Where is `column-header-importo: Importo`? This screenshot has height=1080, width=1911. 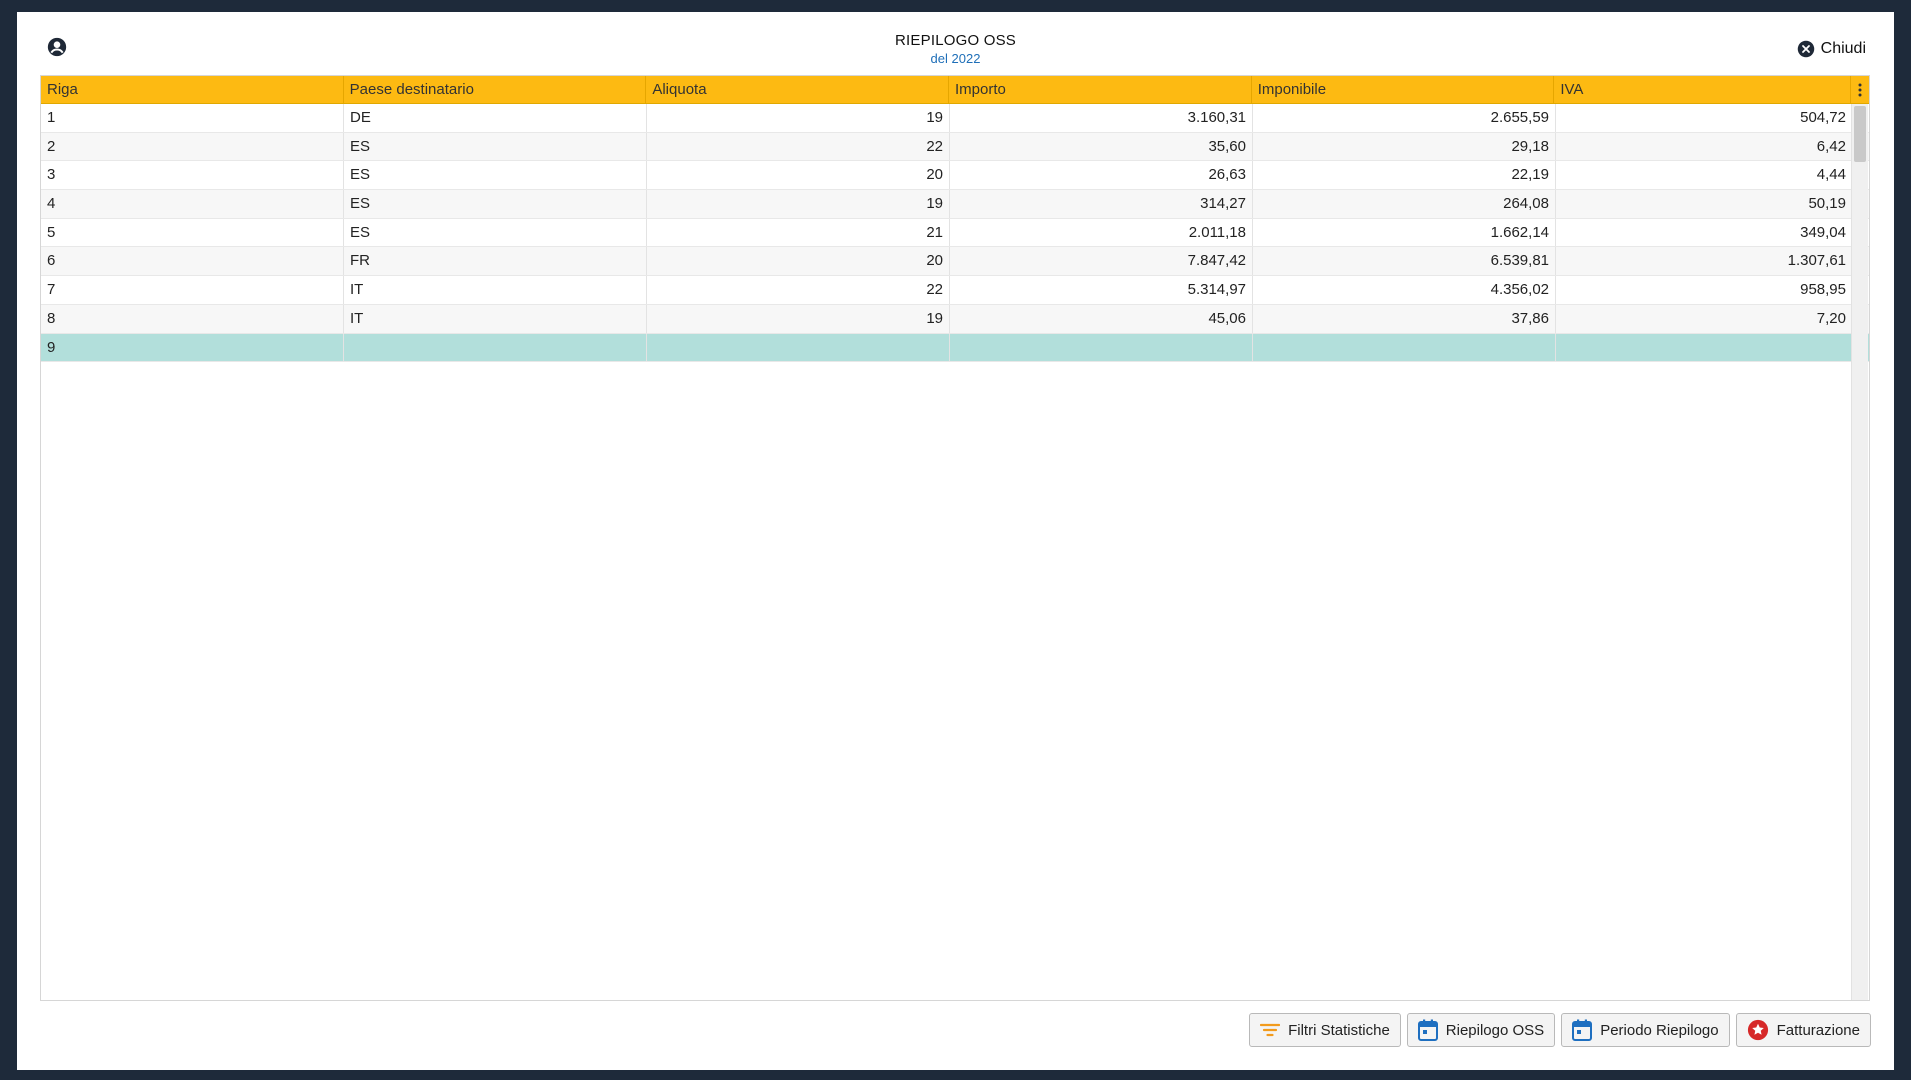 column-header-importo: Importo is located at coordinates (1100, 89).